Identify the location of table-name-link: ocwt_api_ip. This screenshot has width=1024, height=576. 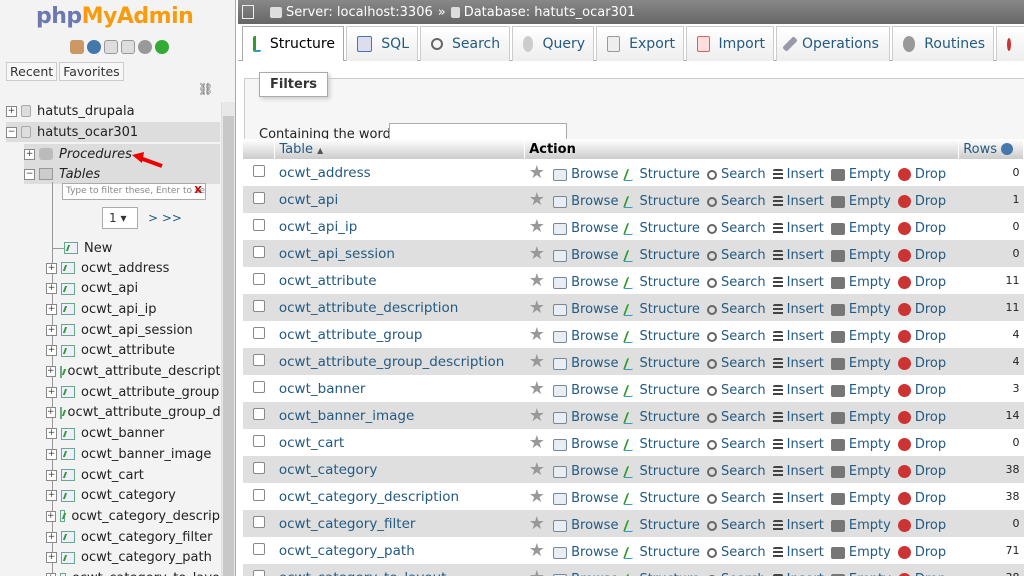
(318, 227).